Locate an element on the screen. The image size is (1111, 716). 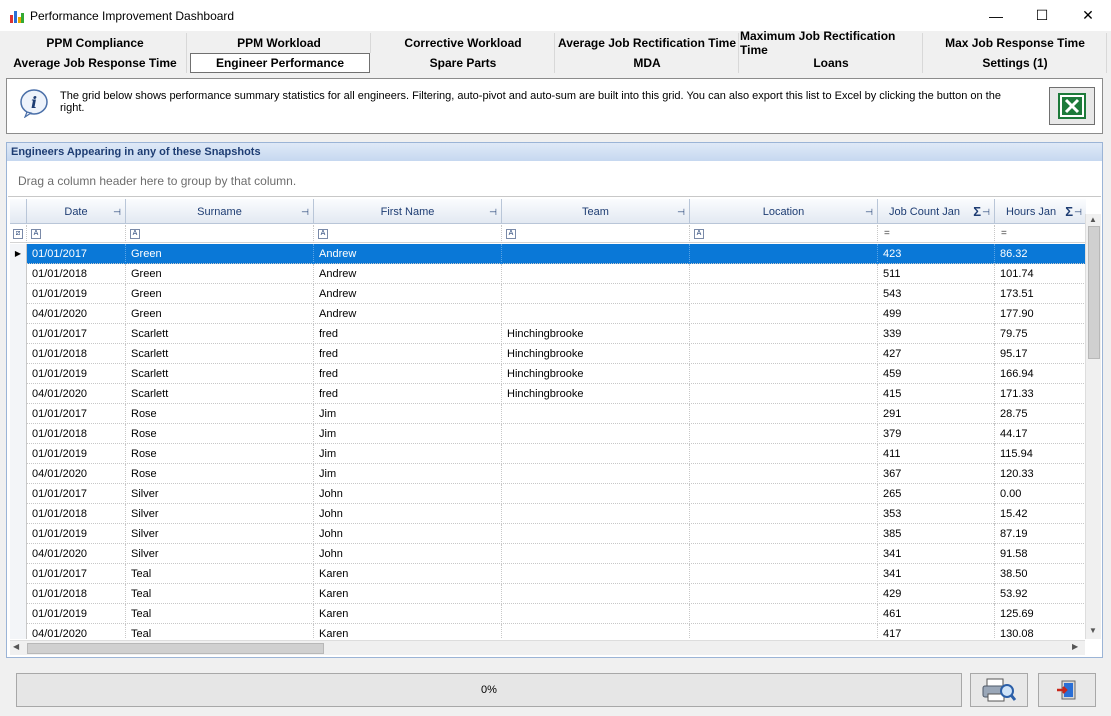
close-button: ✕ is located at coordinates (1088, 15).